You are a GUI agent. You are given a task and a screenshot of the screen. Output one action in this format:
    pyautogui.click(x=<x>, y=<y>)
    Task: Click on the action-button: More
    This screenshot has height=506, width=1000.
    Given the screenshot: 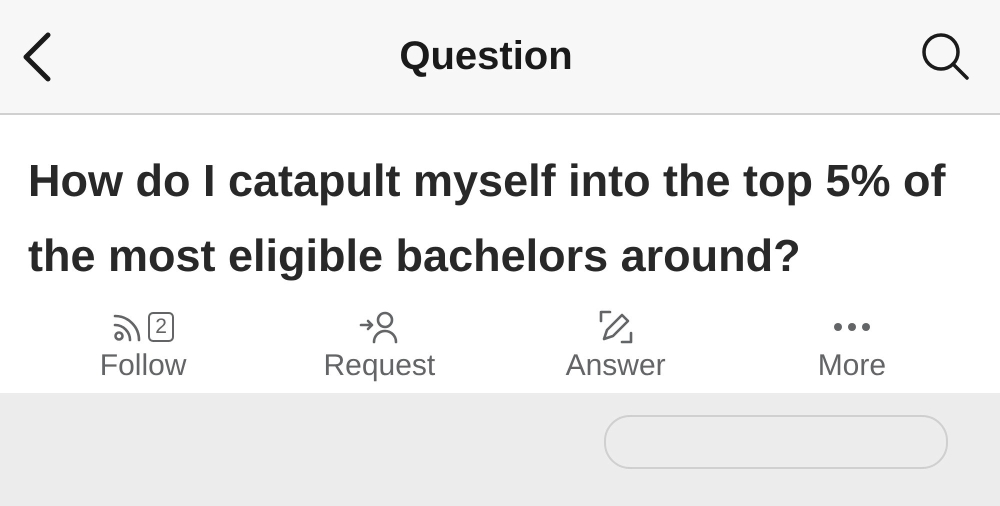 What is the action you would take?
    pyautogui.click(x=852, y=345)
    